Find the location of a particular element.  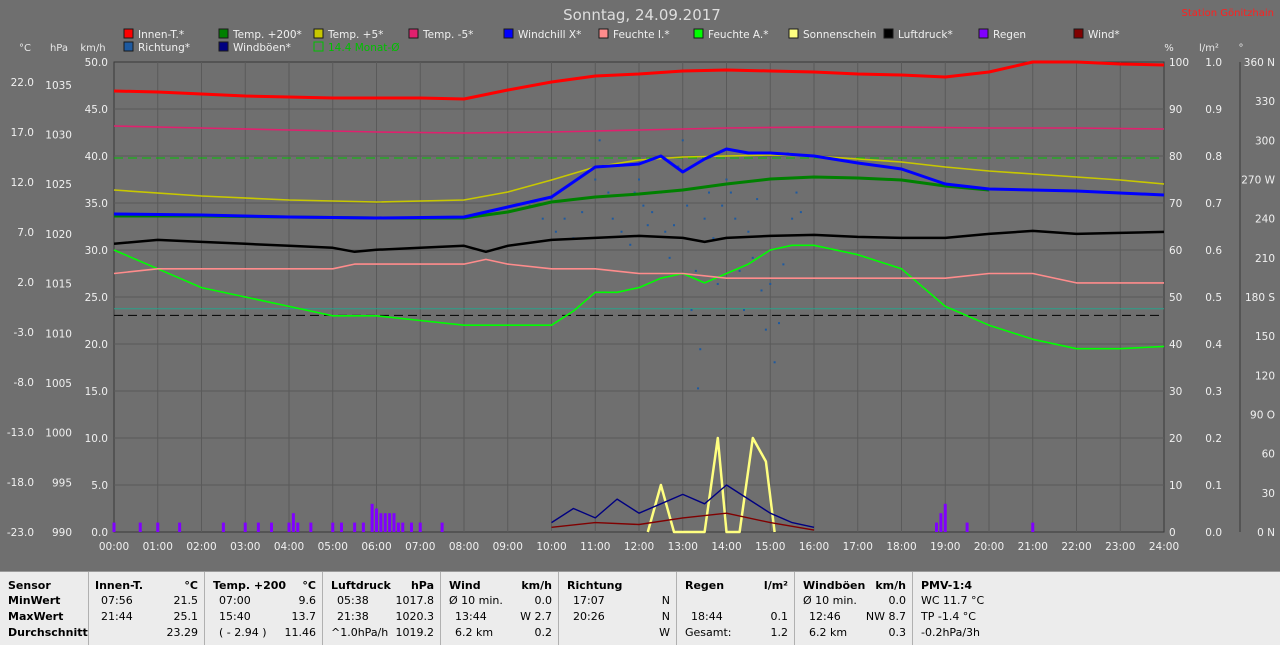

direction-tick-label: 300 is located at coordinates (1265, 141).